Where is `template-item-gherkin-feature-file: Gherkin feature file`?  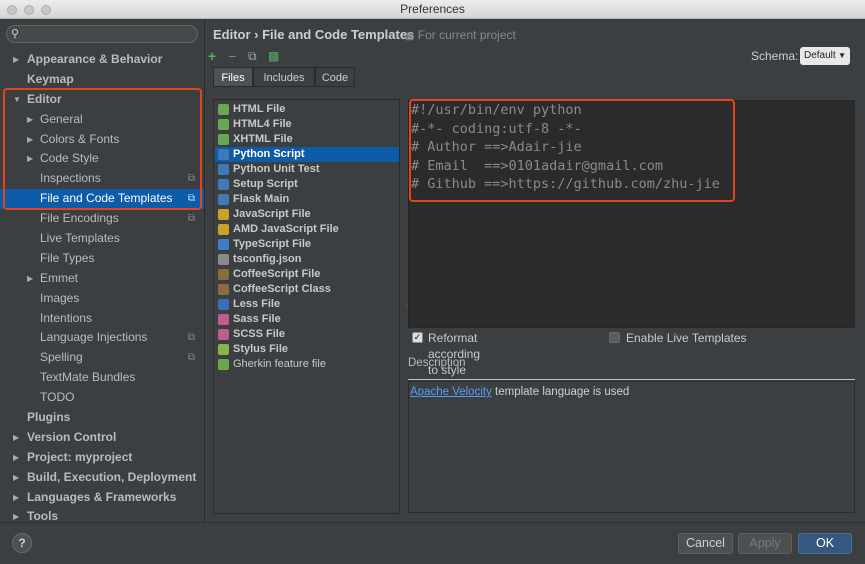
template-item-gherkin-feature-file: Gherkin feature file is located at coordinates (307, 364).